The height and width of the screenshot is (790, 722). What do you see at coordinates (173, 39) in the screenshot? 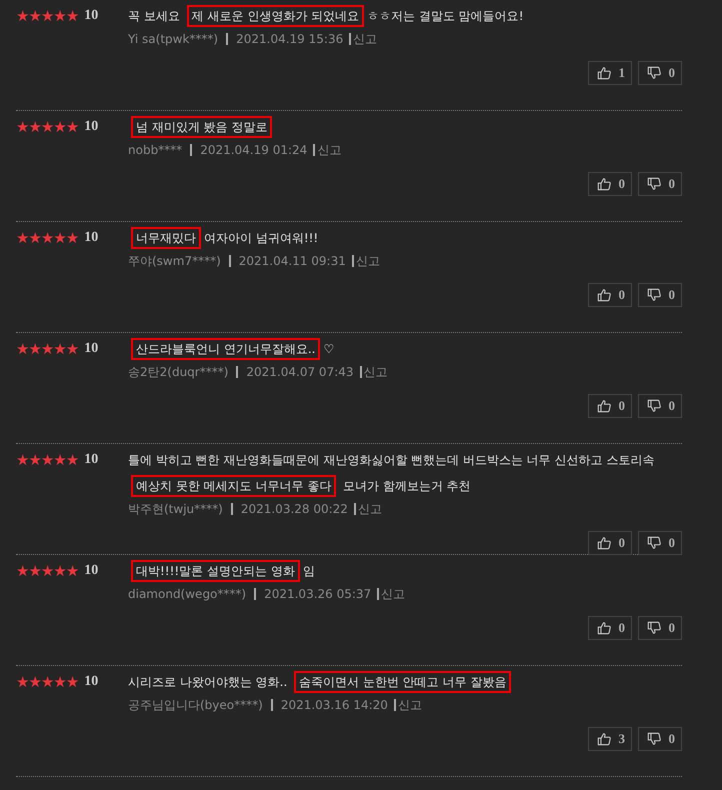
I see `author-name: Yi sa(tpwk****)` at bounding box center [173, 39].